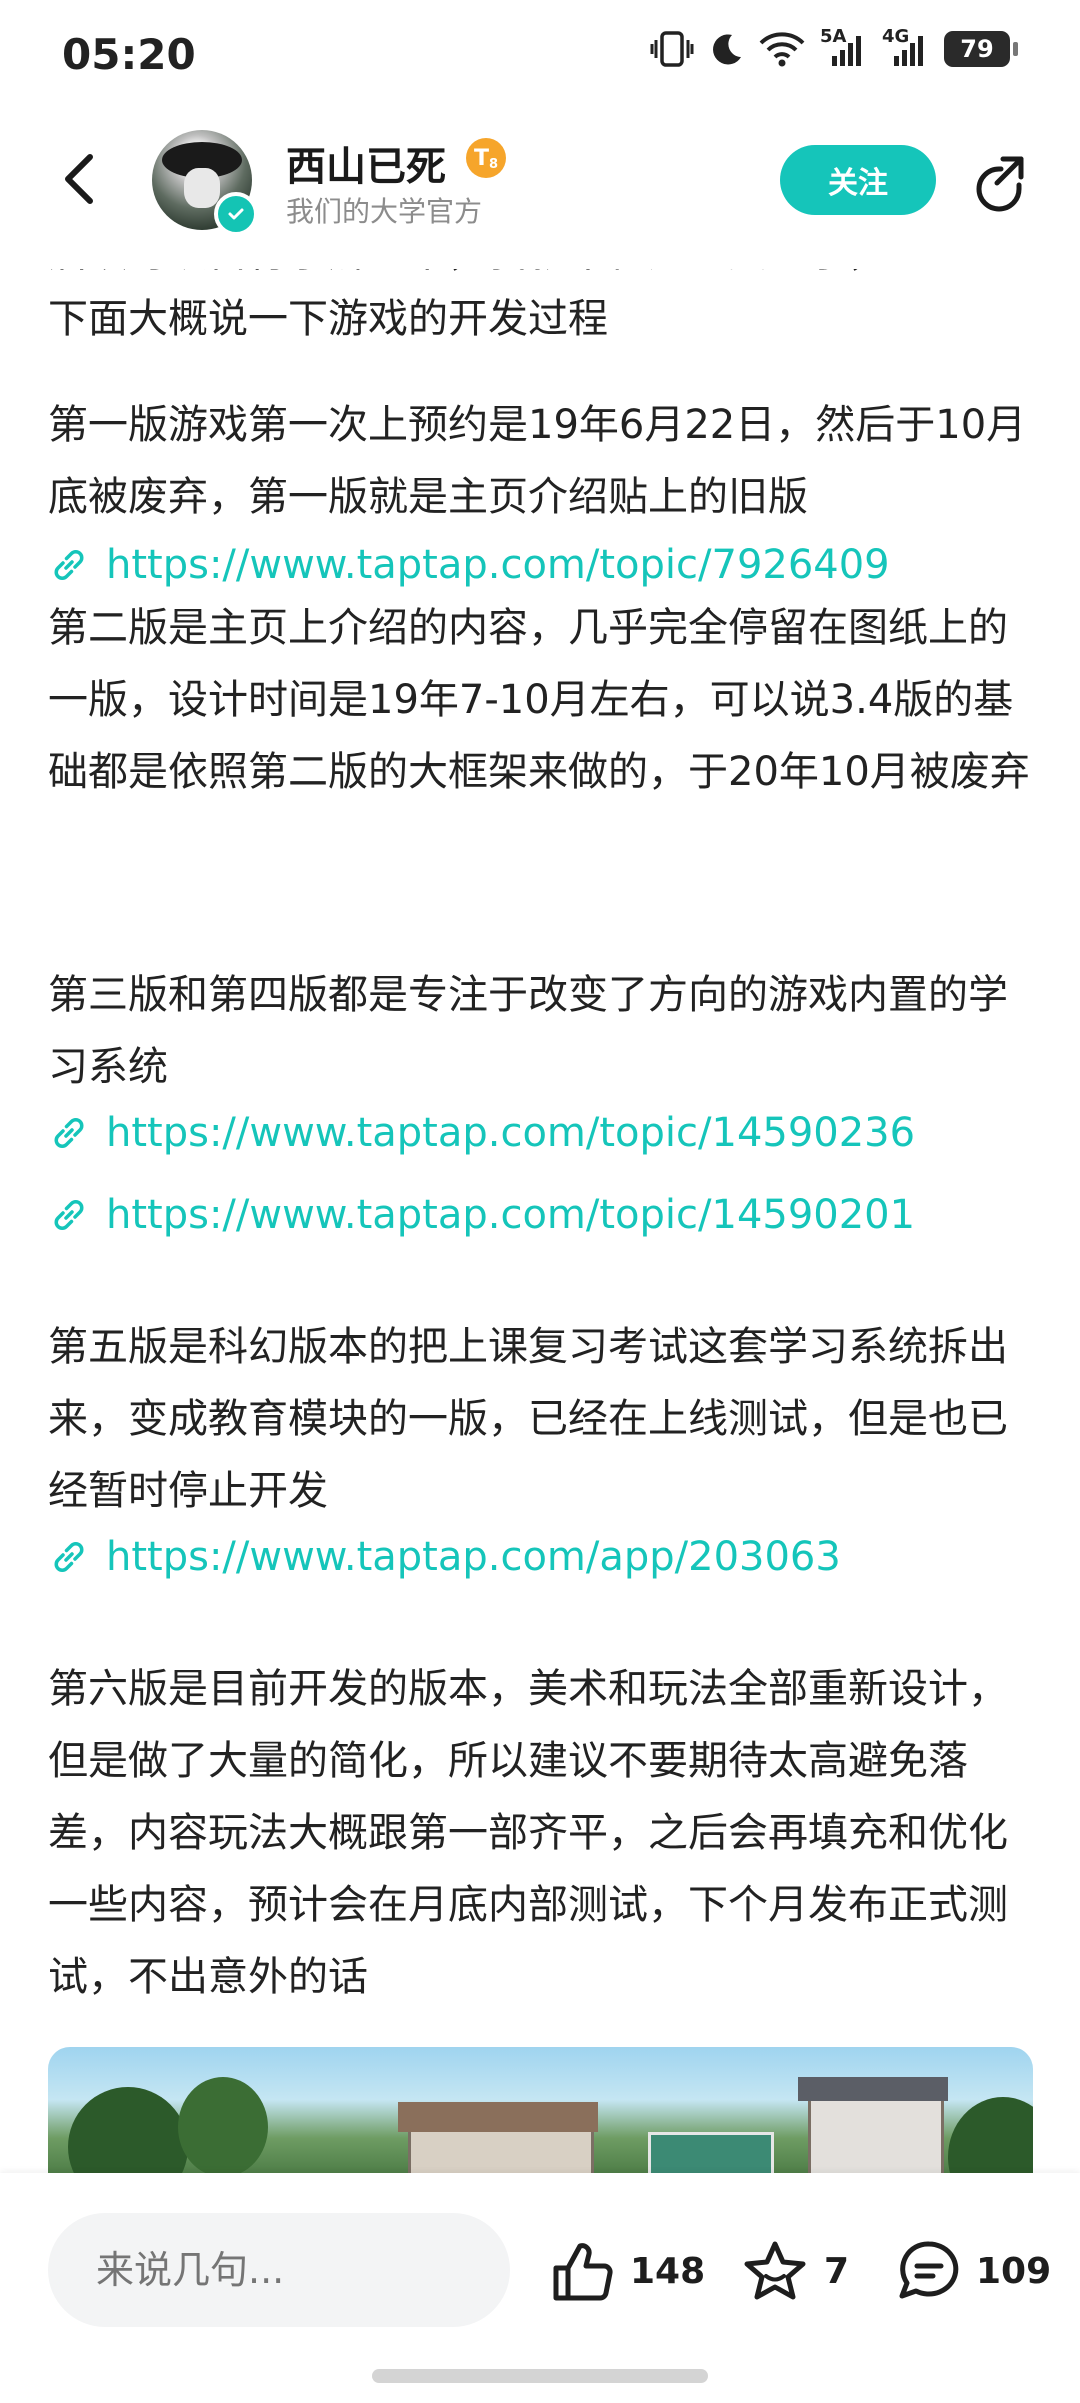 This screenshot has width=1080, height=2403. I want to click on image-court, so click(711, 2152).